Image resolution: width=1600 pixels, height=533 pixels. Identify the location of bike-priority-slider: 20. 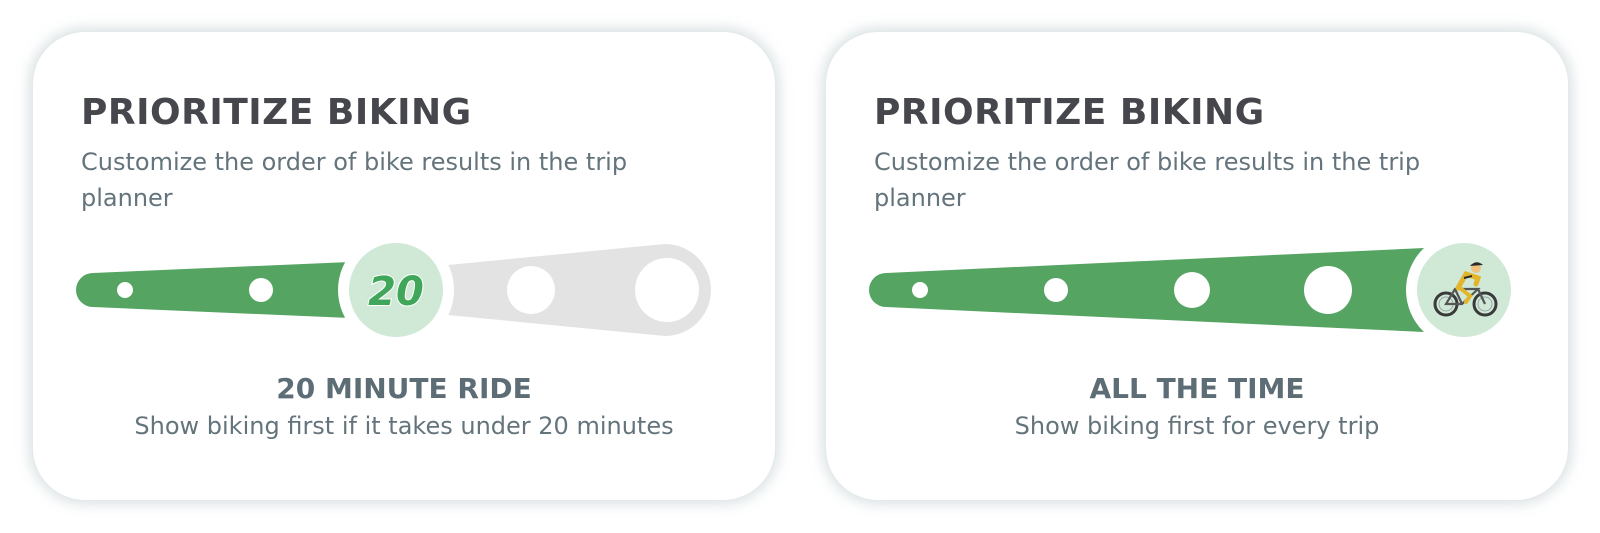
(404, 302).